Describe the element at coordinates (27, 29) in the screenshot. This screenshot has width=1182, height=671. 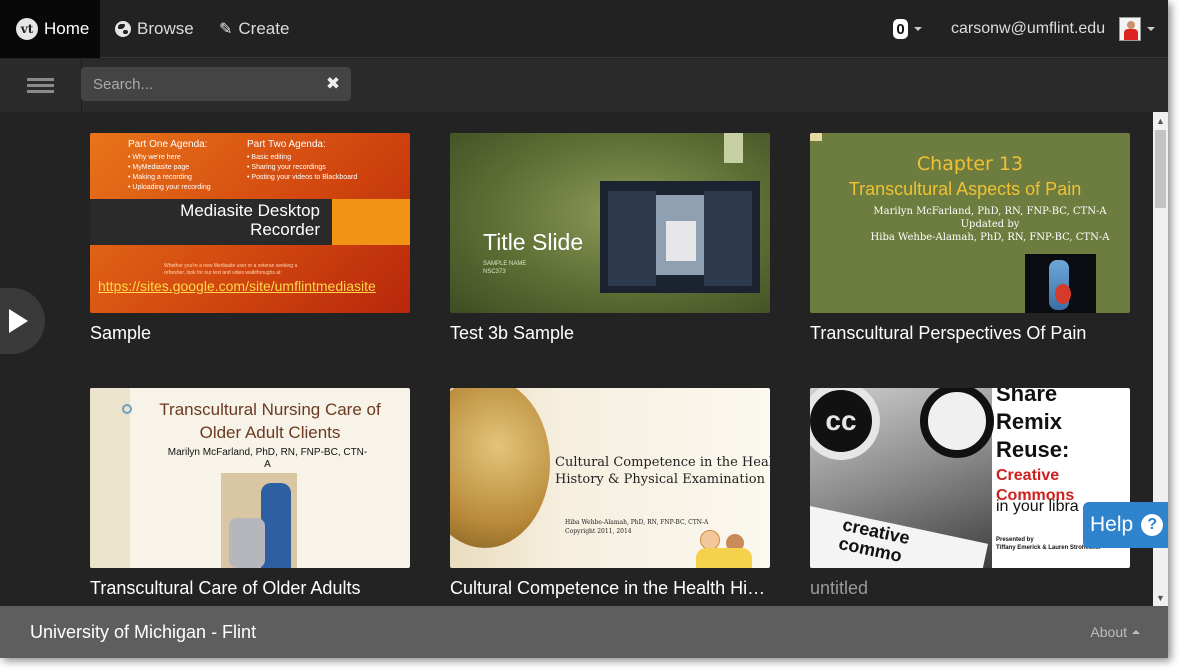
I see `vt-logo-icon: vt` at that location.